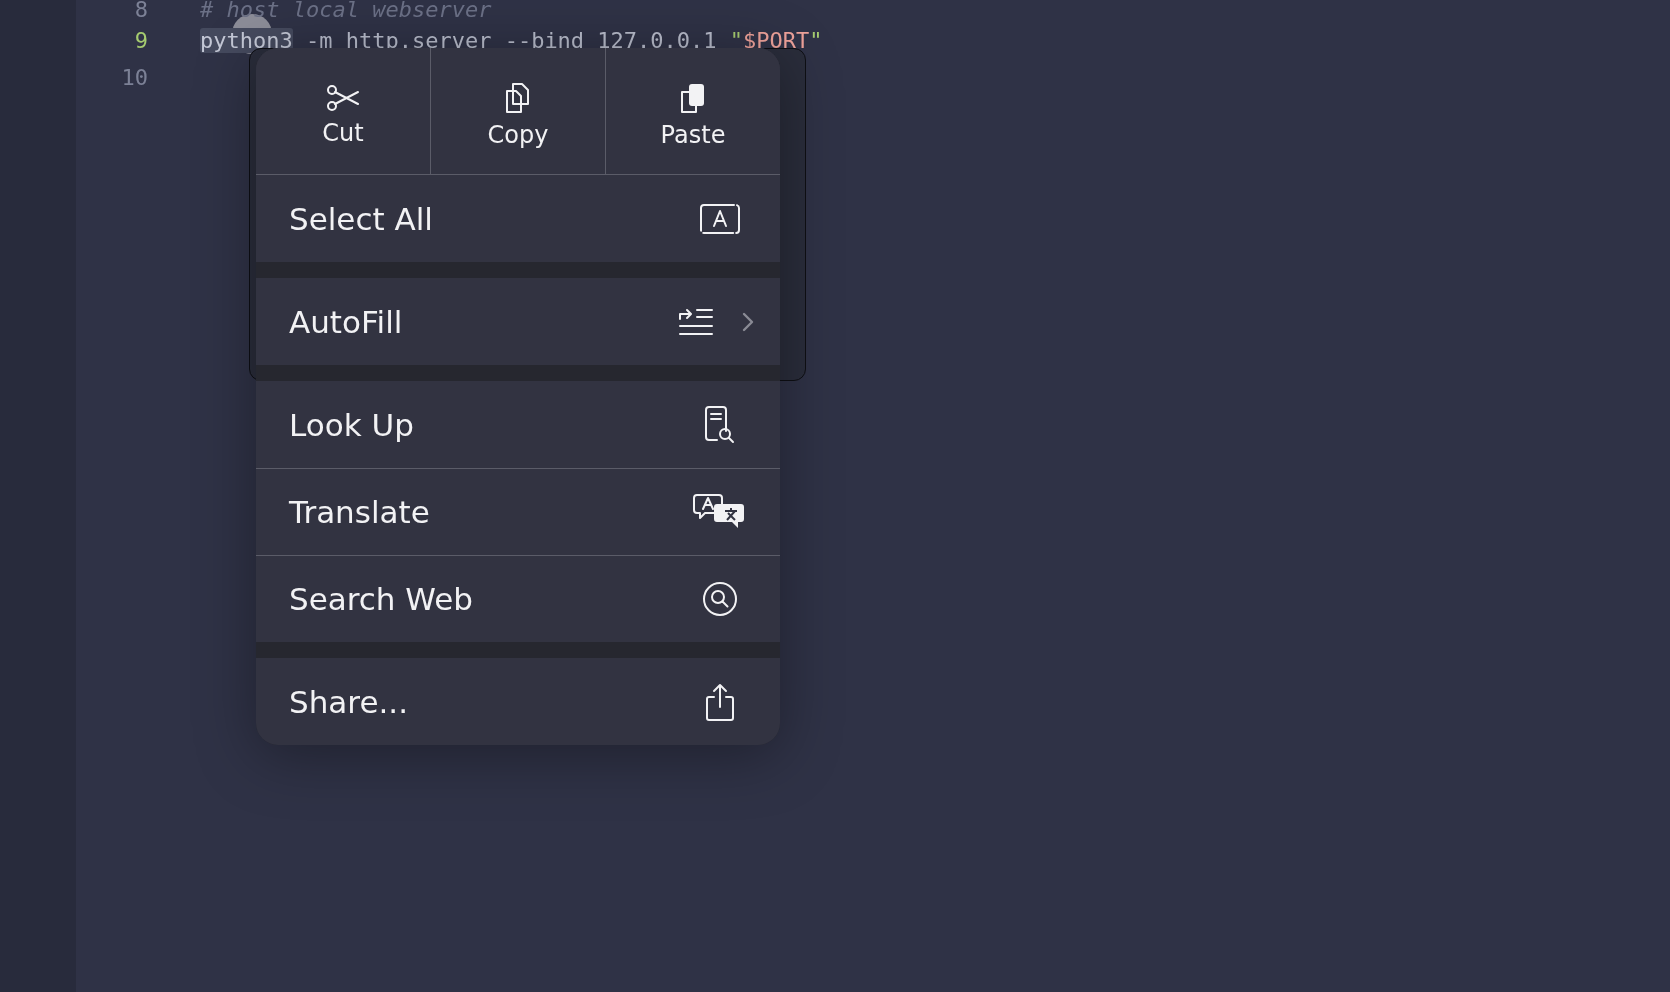 The width and height of the screenshot is (1670, 992). Describe the element at coordinates (134, 77) in the screenshot. I see `line-number: 10` at that location.